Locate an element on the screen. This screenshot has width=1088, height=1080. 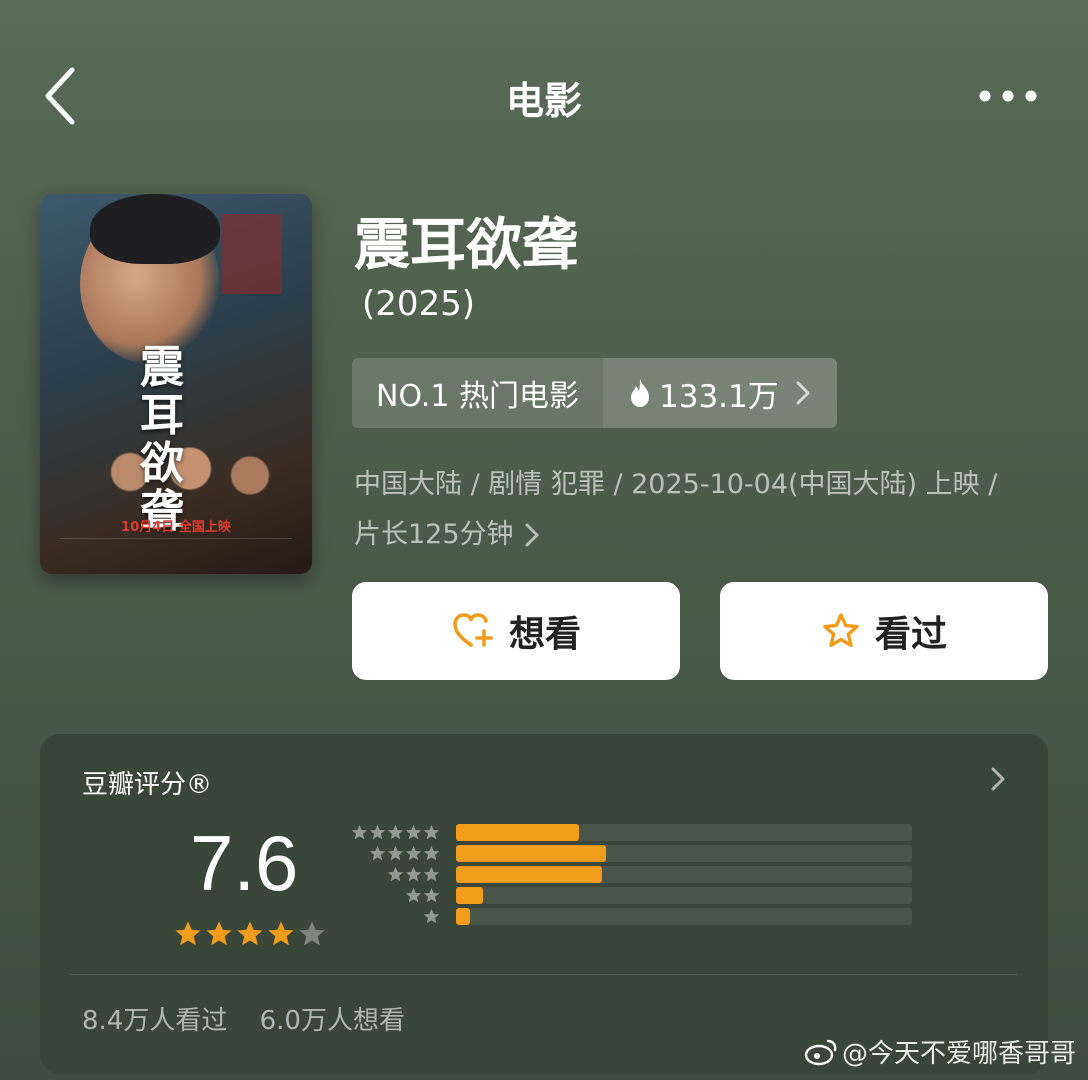
poster-cast-figures is located at coordinates (200, 479).